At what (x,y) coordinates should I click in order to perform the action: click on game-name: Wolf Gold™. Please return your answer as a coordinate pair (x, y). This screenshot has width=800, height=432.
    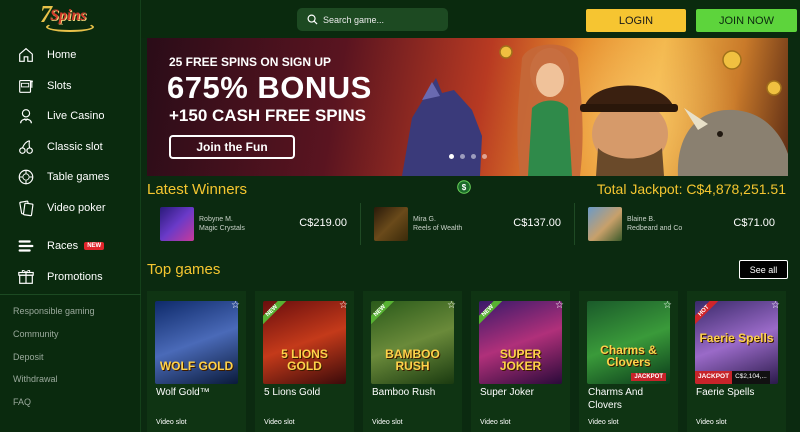
    Looking at the image, I should click on (198, 392).